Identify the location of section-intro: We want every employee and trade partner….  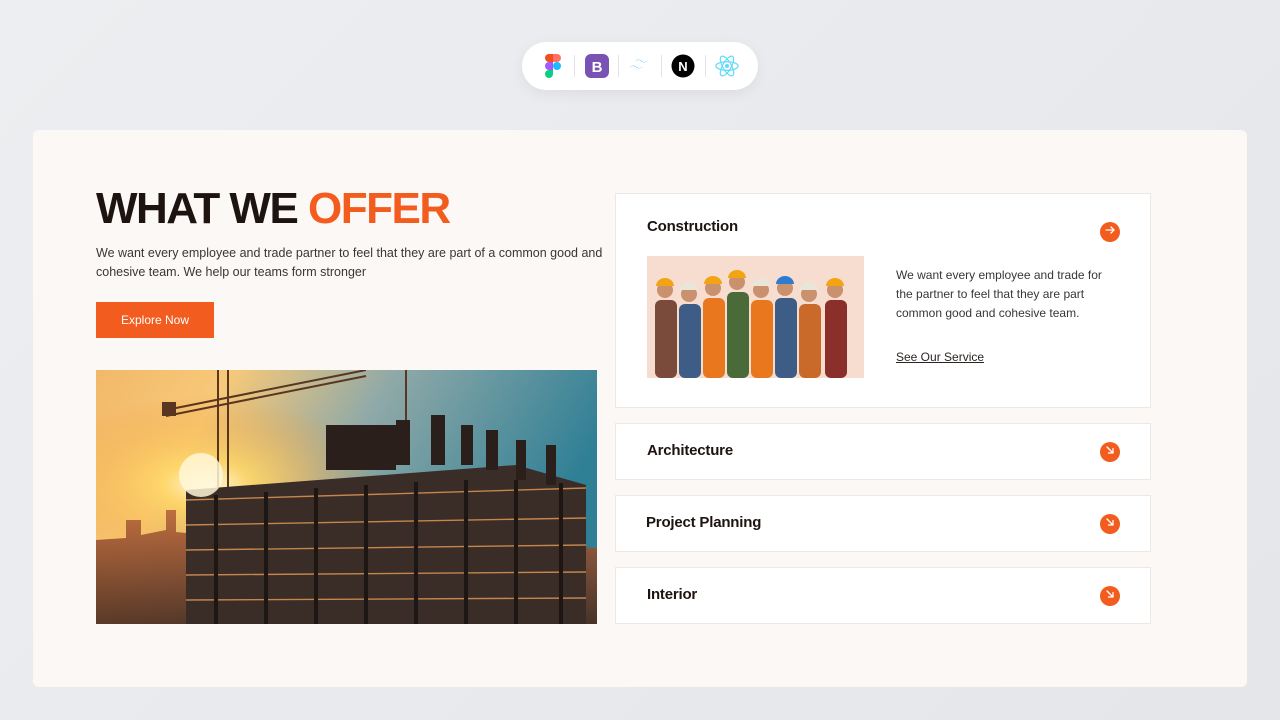
(349, 262).